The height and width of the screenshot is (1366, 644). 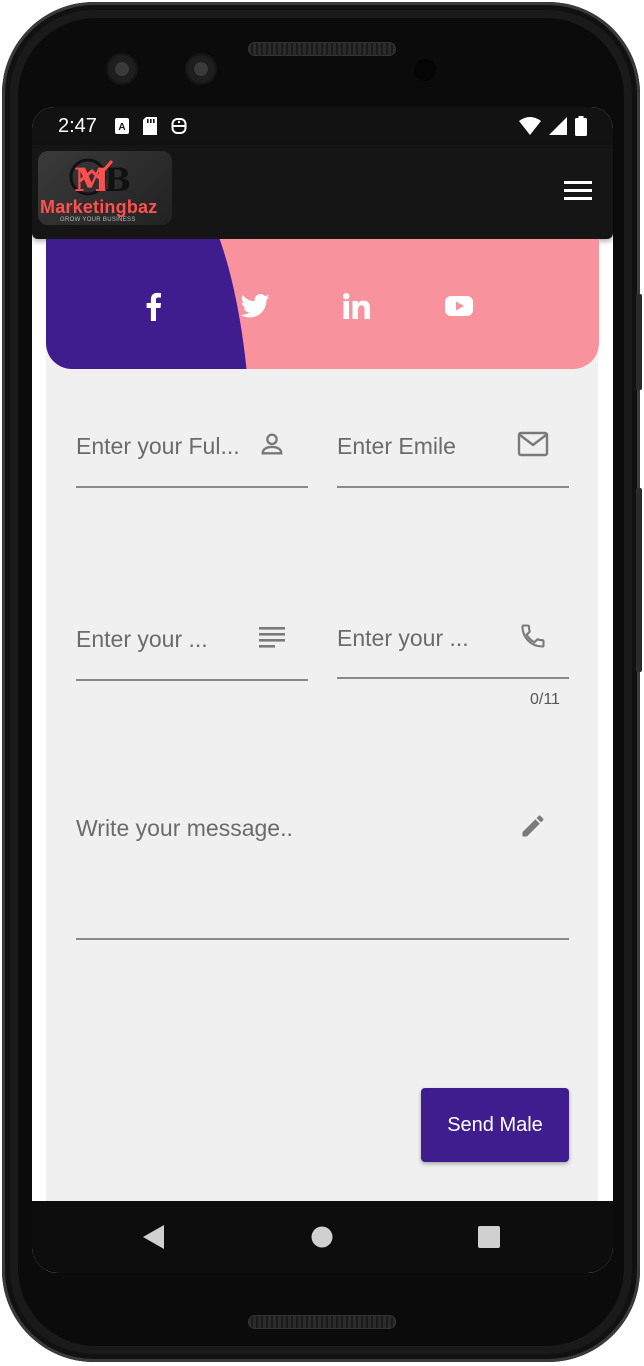 I want to click on linkedin-icon, so click(x=357, y=306).